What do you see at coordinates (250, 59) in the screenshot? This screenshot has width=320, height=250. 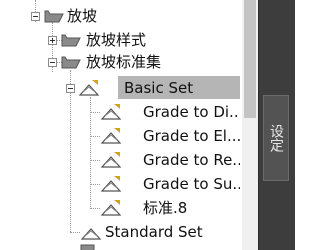 I see `scrollbar-thumb` at bounding box center [250, 59].